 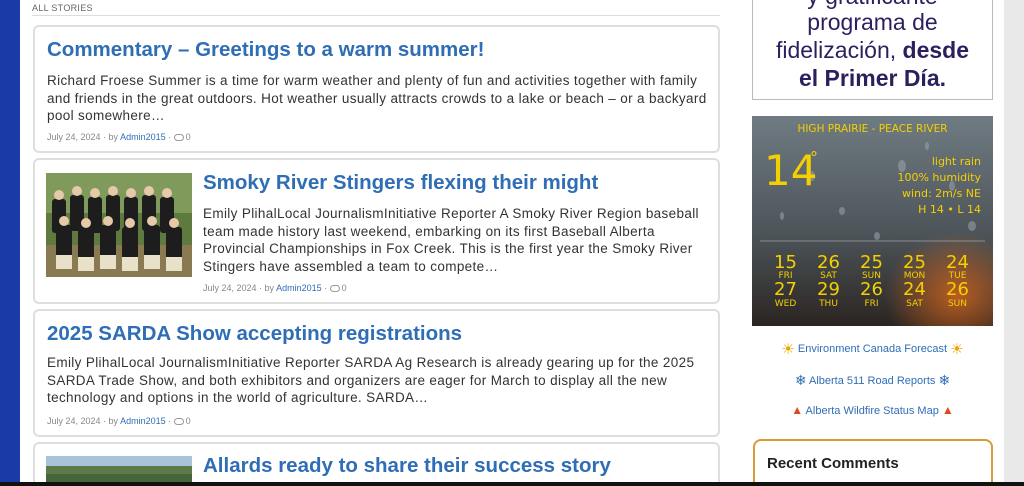 I want to click on forecast-day: 25 MON 24 SAT, so click(x=914, y=281).